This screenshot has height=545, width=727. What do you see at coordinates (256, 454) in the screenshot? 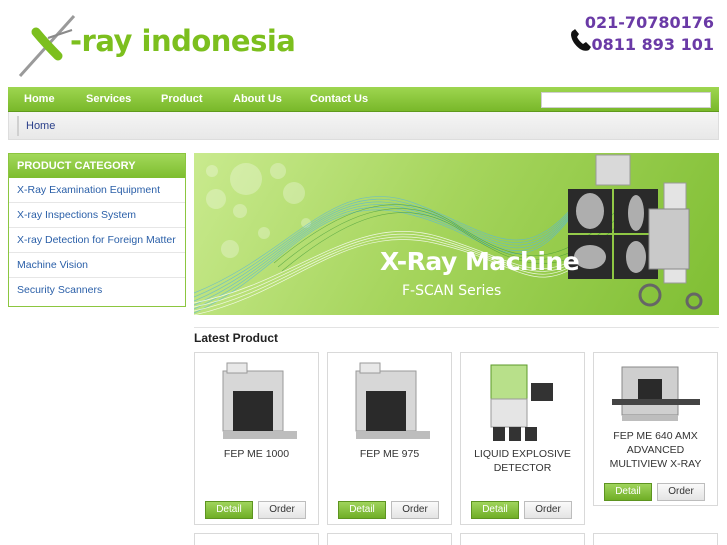
I see `product-name: FEP ME 1000` at bounding box center [256, 454].